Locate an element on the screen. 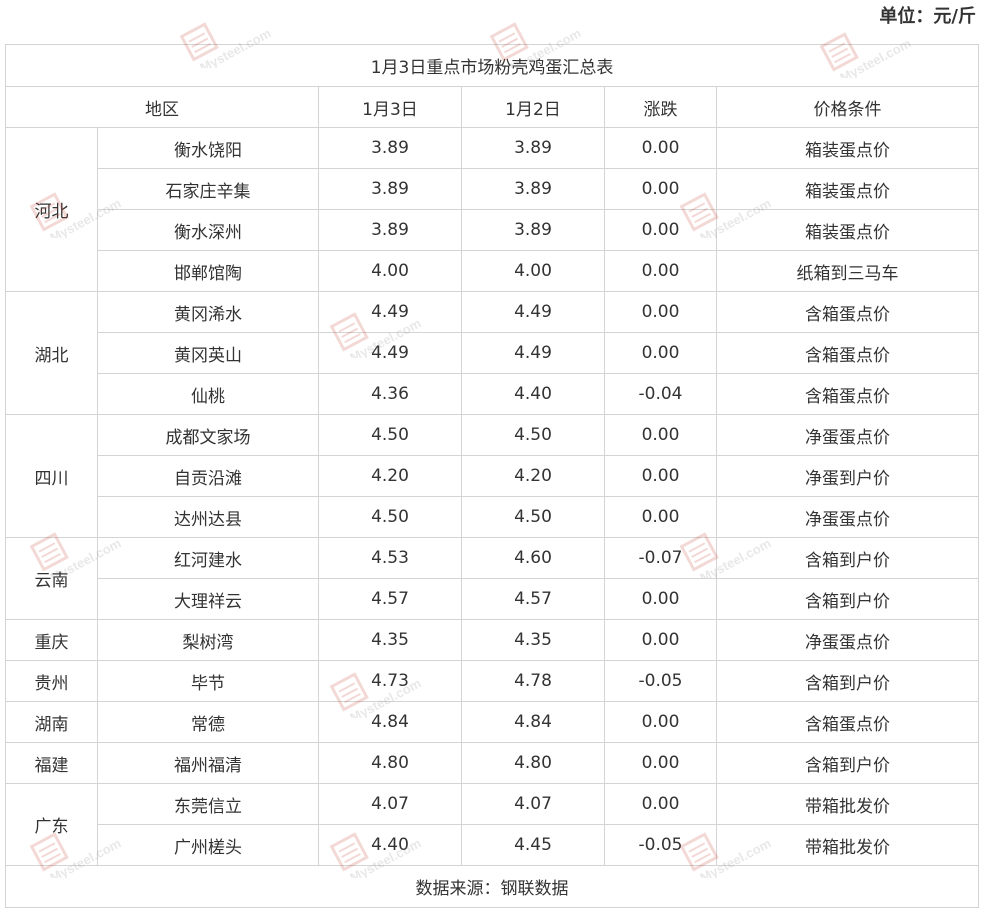  table-row: 黄冈英山 4.49 4.49 0.00 含箱蛋点价 is located at coordinates (493, 353).